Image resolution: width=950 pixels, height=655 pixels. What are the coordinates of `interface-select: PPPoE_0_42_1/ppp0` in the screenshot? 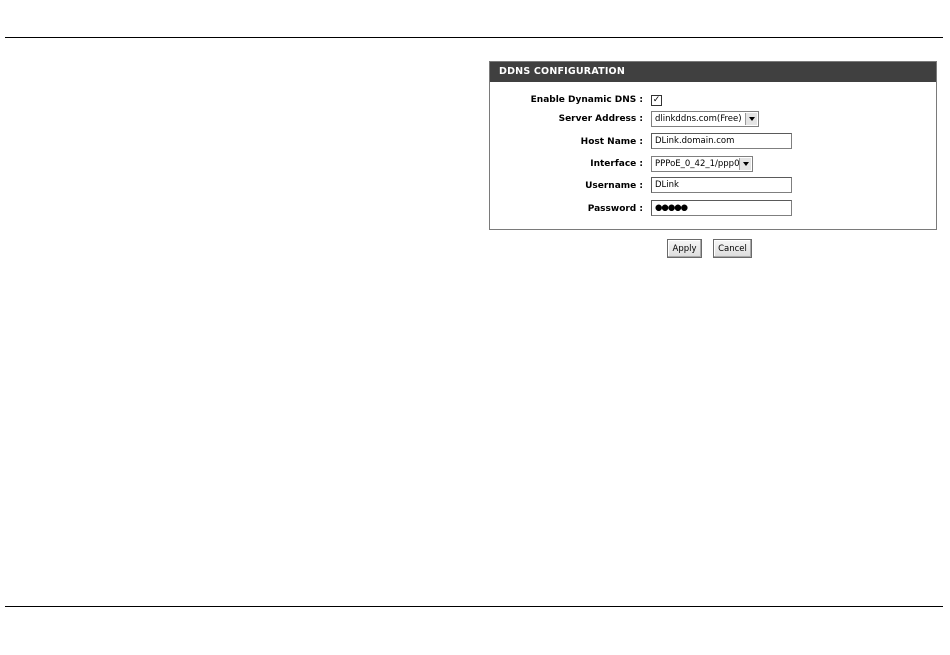 It's located at (702, 164).